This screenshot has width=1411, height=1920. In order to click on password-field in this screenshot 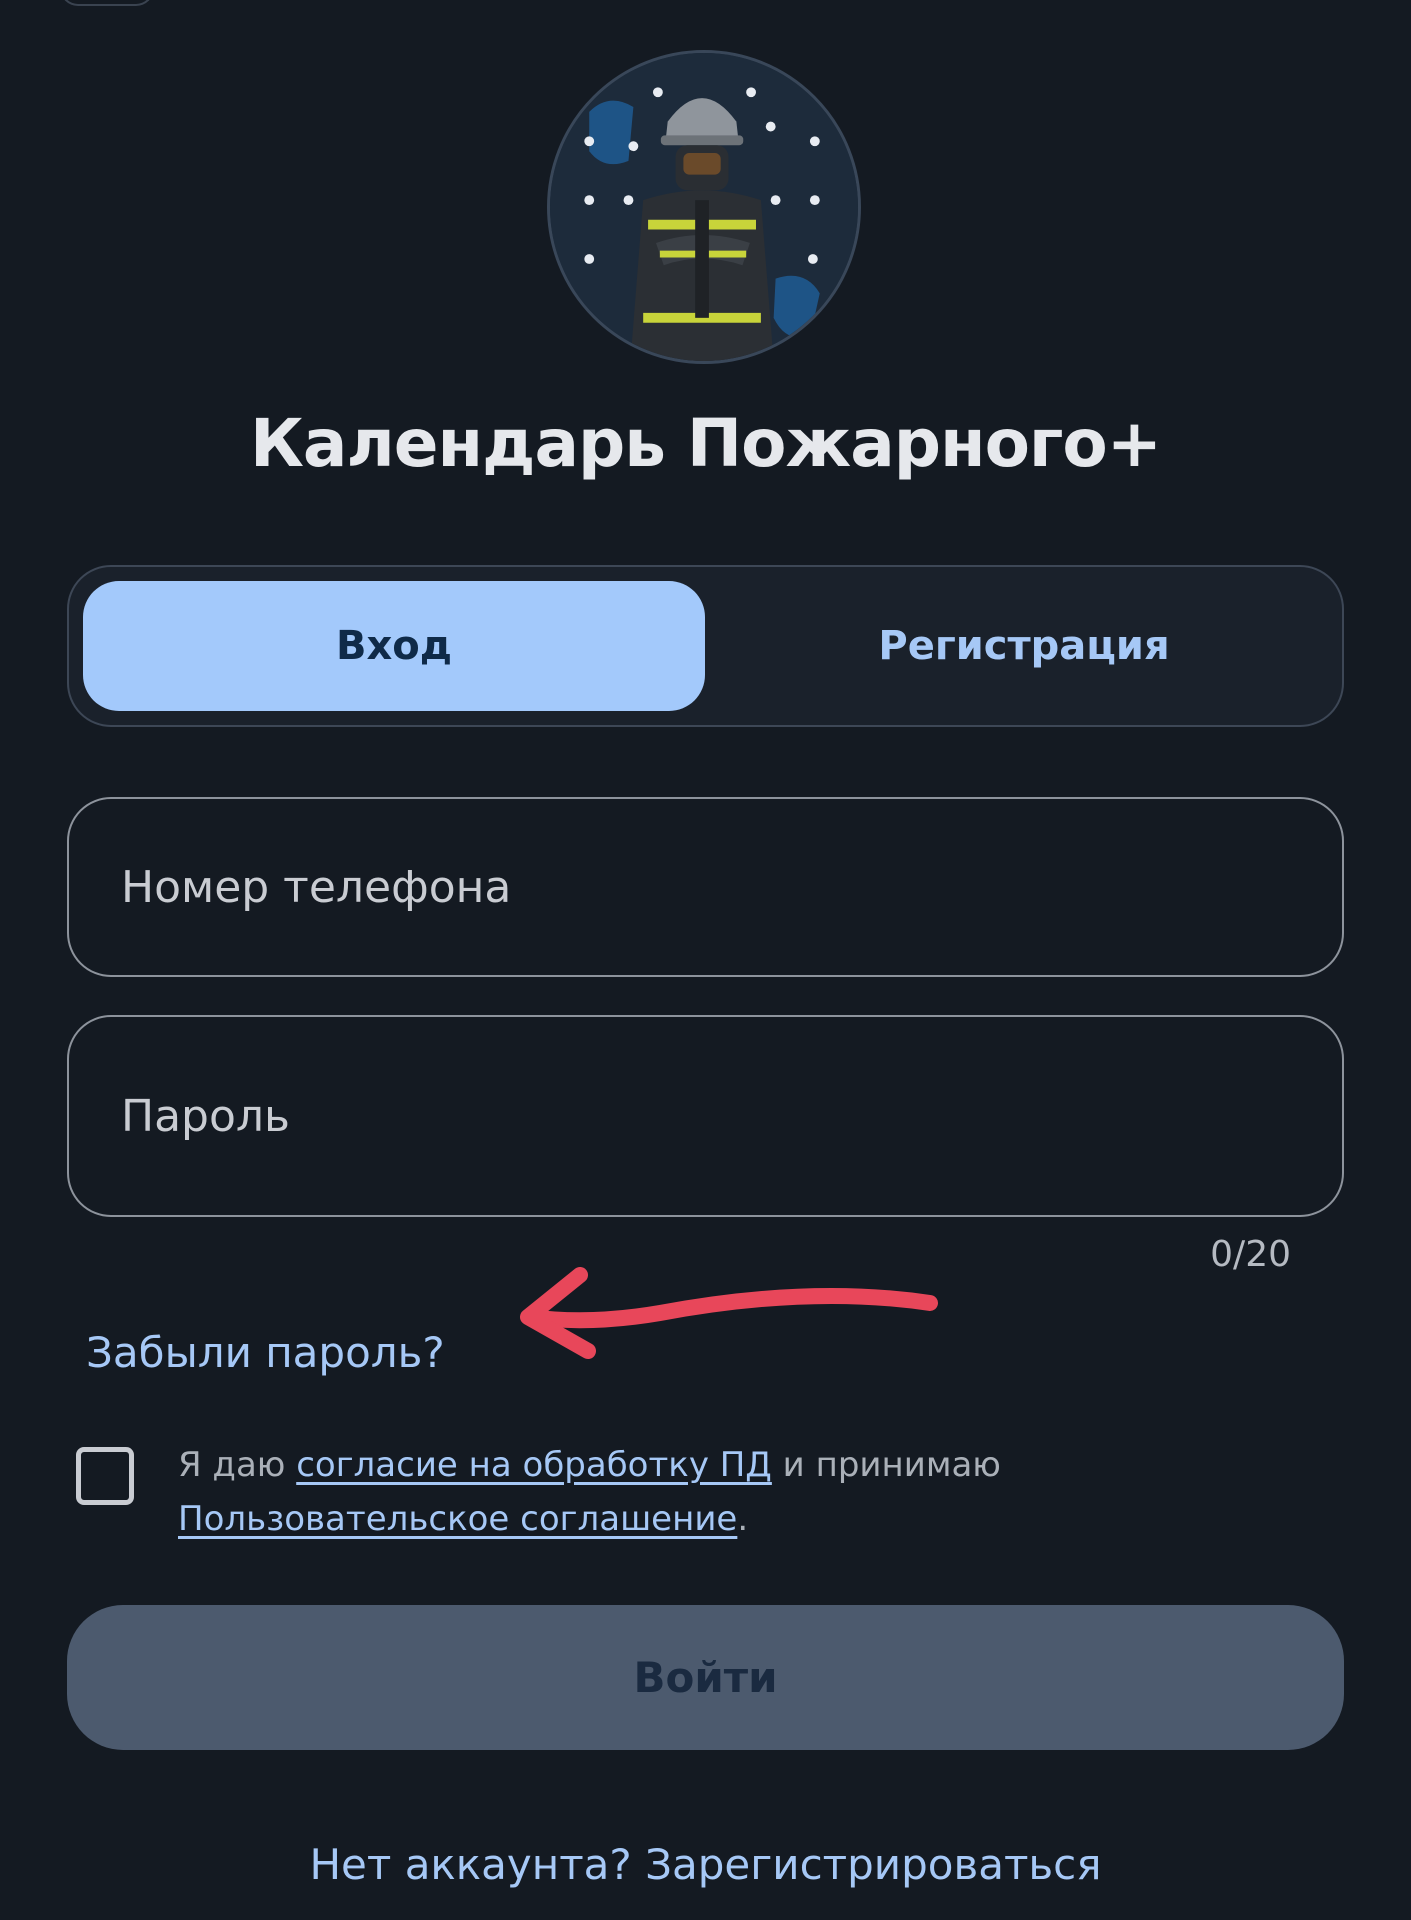, I will do `click(705, 1116)`.